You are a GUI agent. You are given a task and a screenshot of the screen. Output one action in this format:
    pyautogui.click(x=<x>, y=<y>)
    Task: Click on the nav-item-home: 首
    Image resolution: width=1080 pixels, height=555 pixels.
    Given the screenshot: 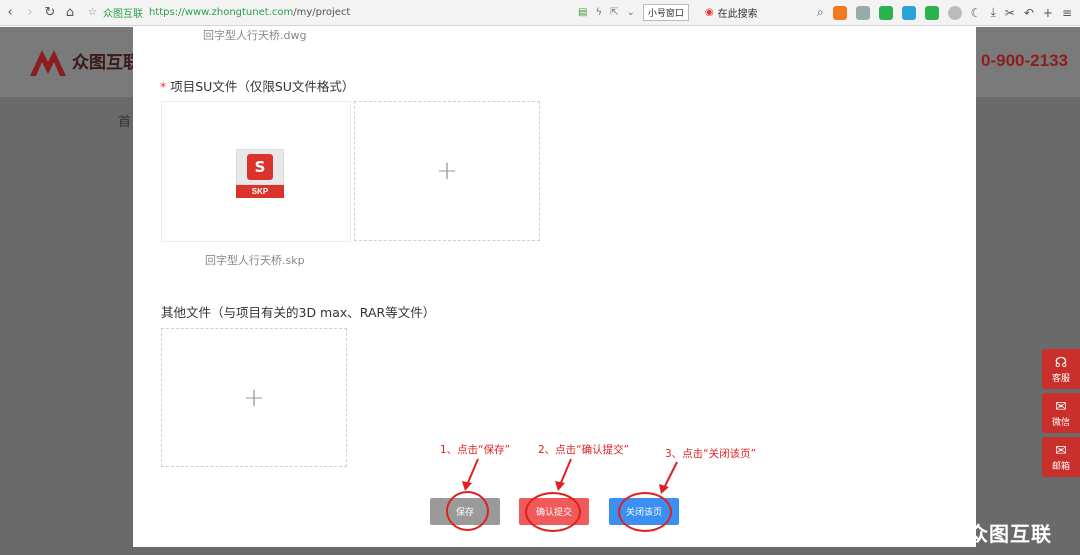 What is the action you would take?
    pyautogui.click(x=124, y=120)
    